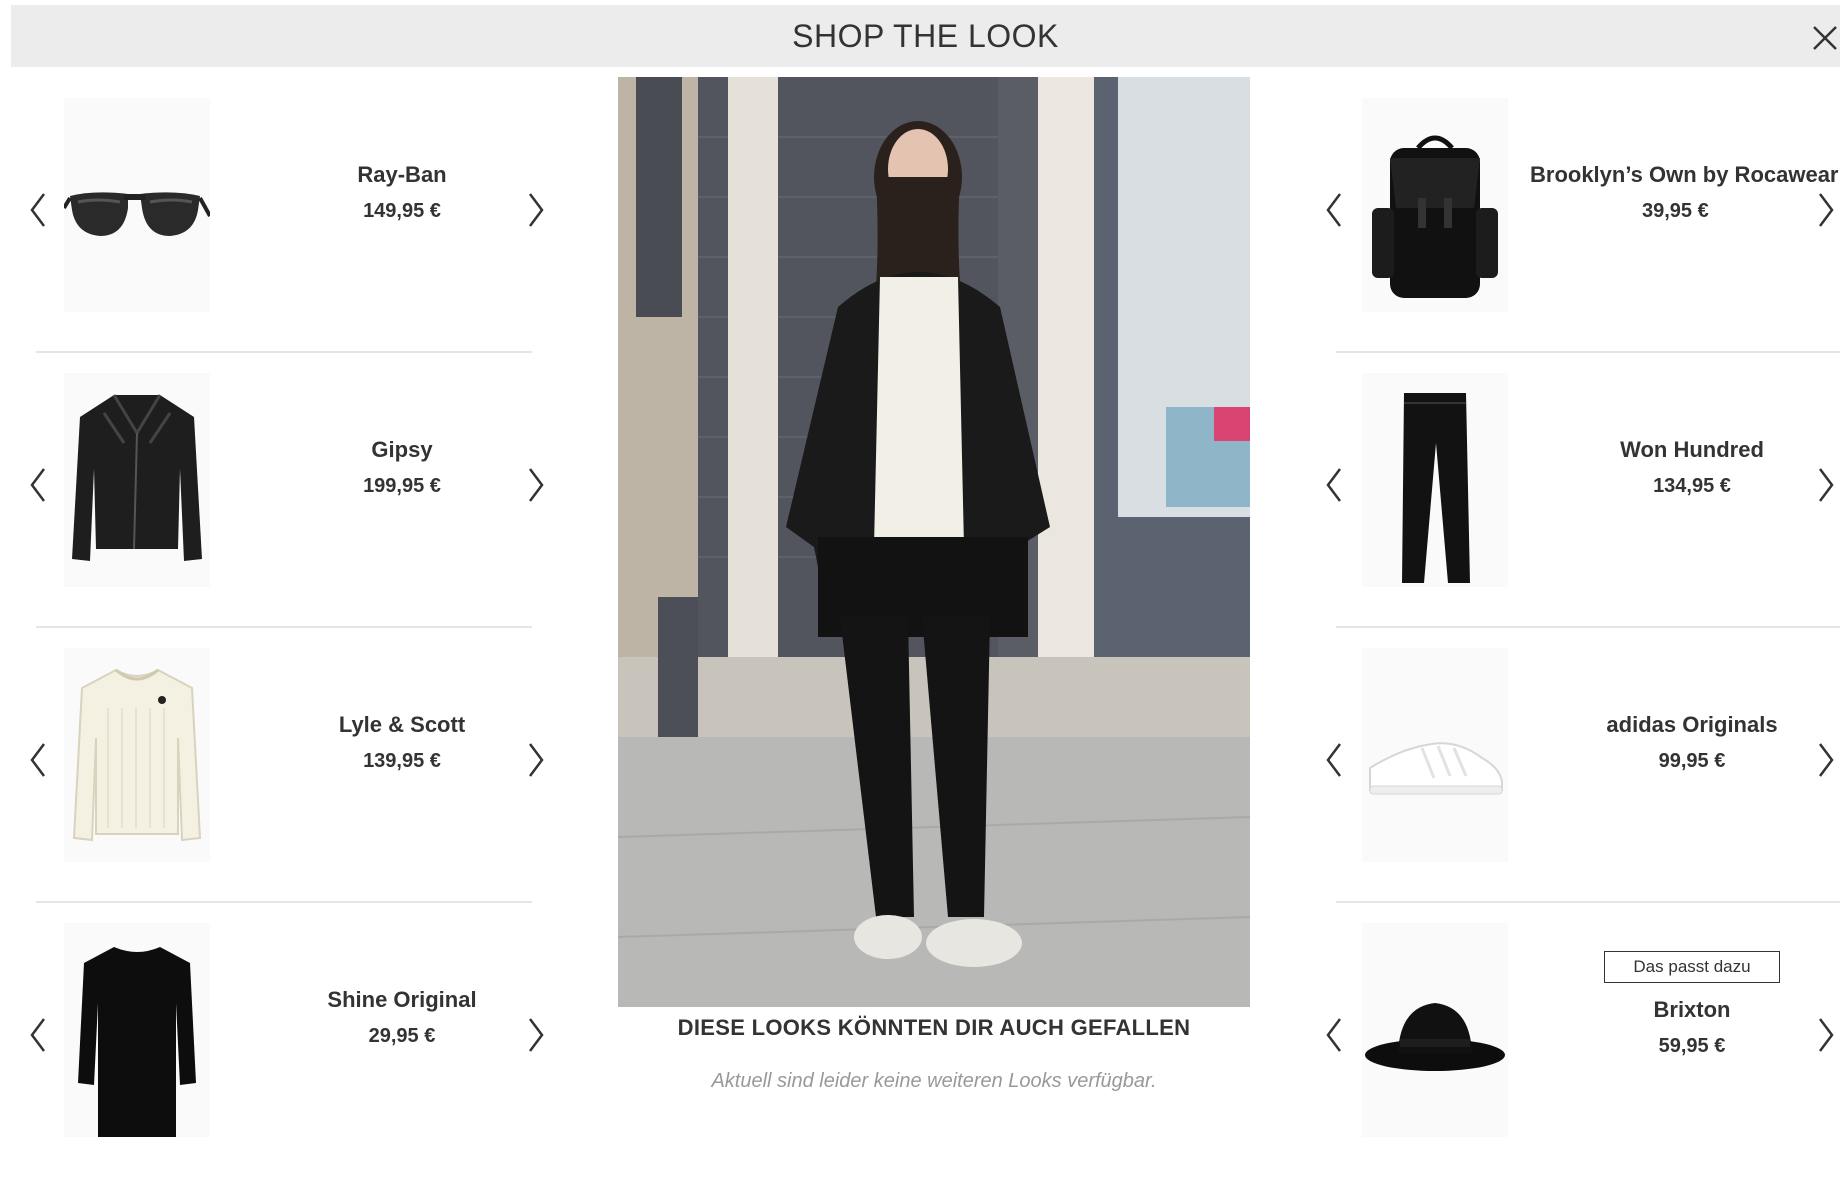 The height and width of the screenshot is (1178, 1840). I want to click on product-info: Won Hundred 134,95 €, so click(1692, 467).